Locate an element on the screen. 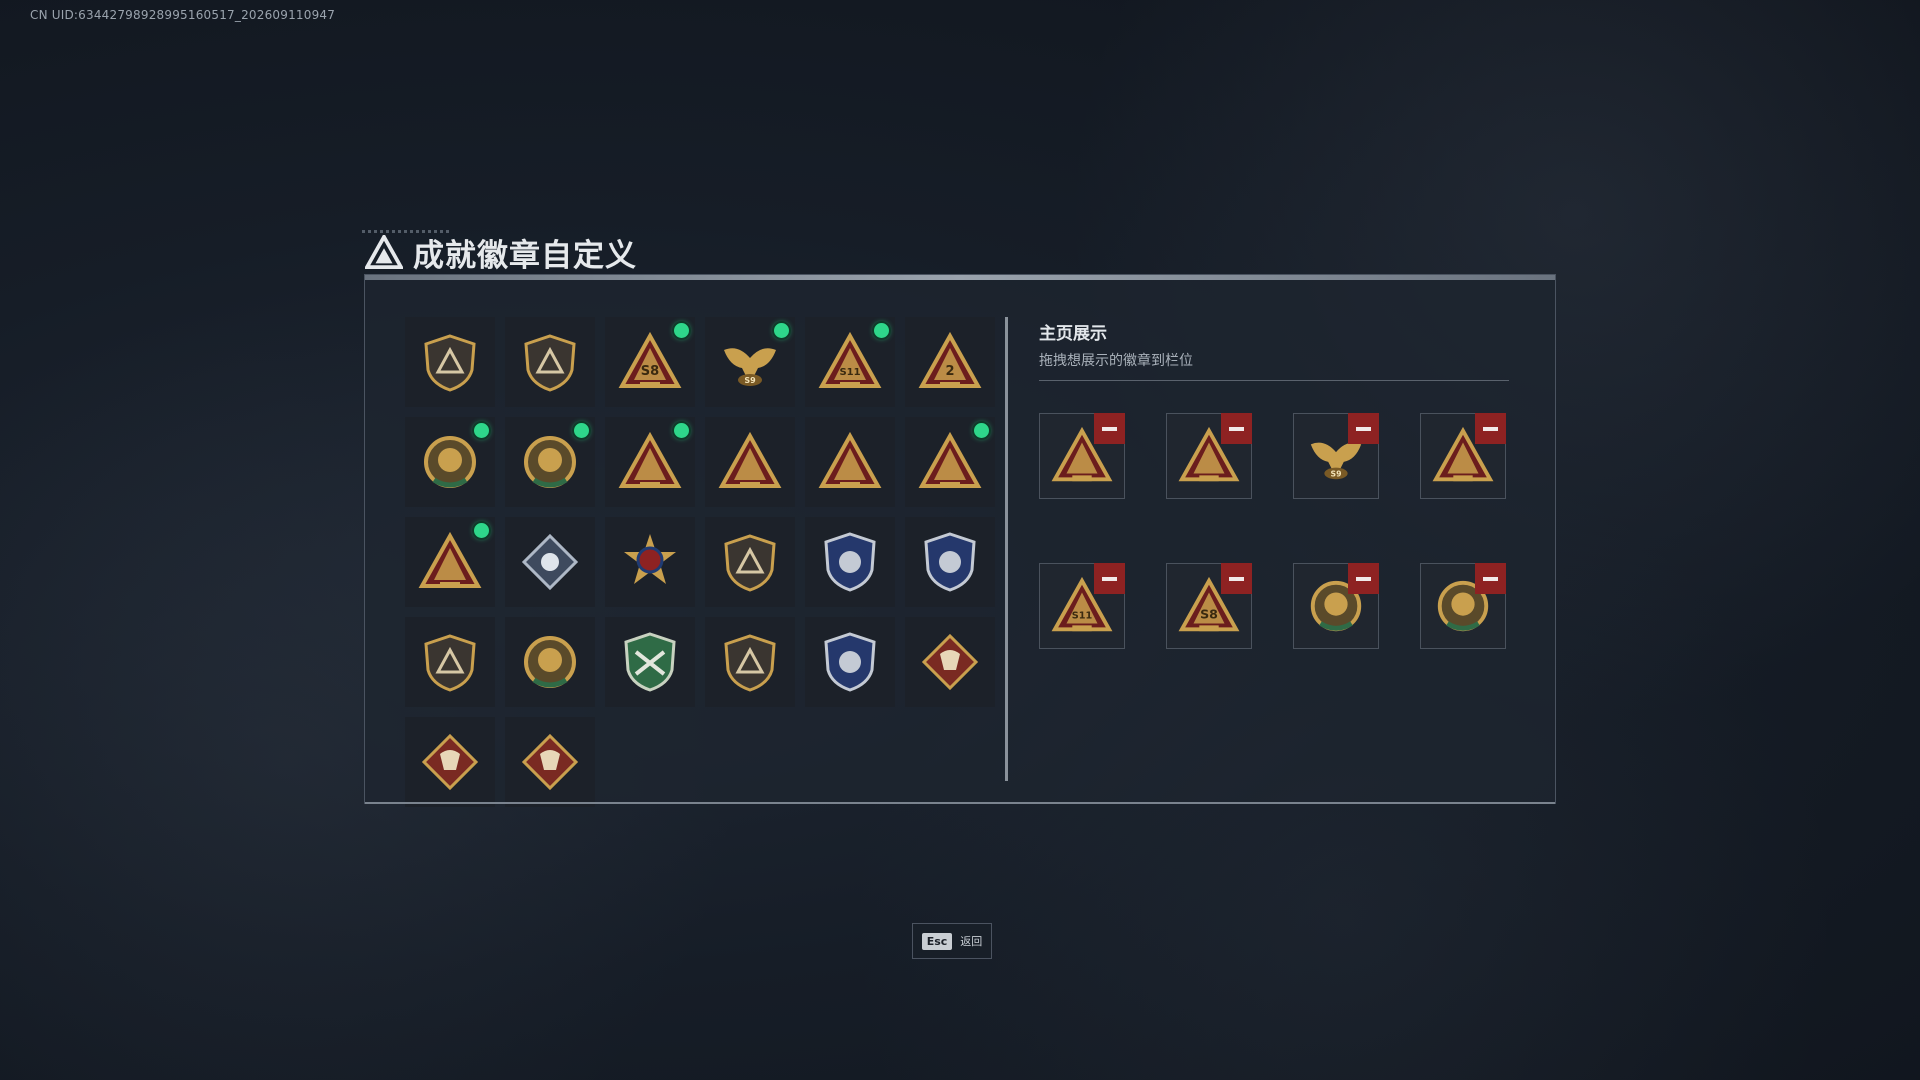  showcase-slot: S8 is located at coordinates (1209, 606).